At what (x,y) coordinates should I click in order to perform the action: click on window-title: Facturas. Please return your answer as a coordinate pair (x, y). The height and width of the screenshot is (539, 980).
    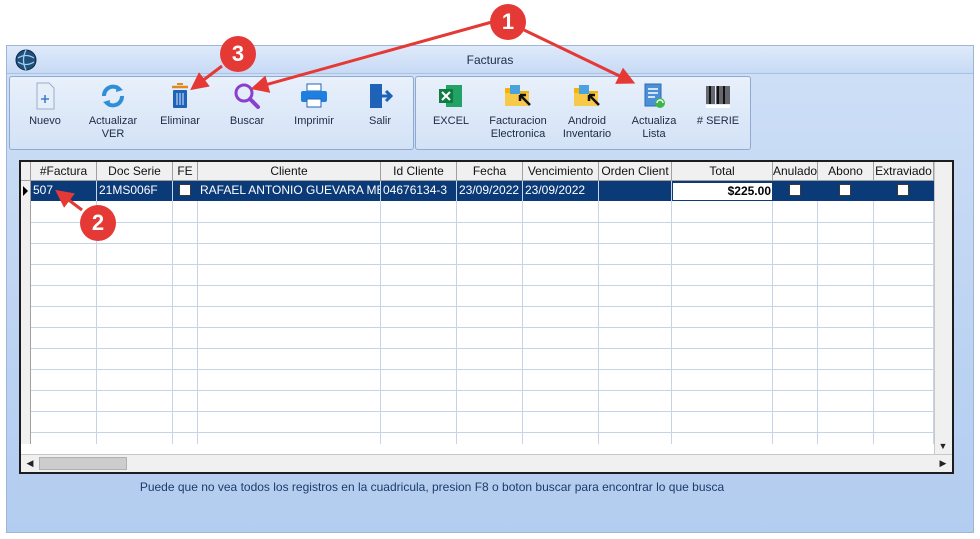
    Looking at the image, I should click on (490, 60).